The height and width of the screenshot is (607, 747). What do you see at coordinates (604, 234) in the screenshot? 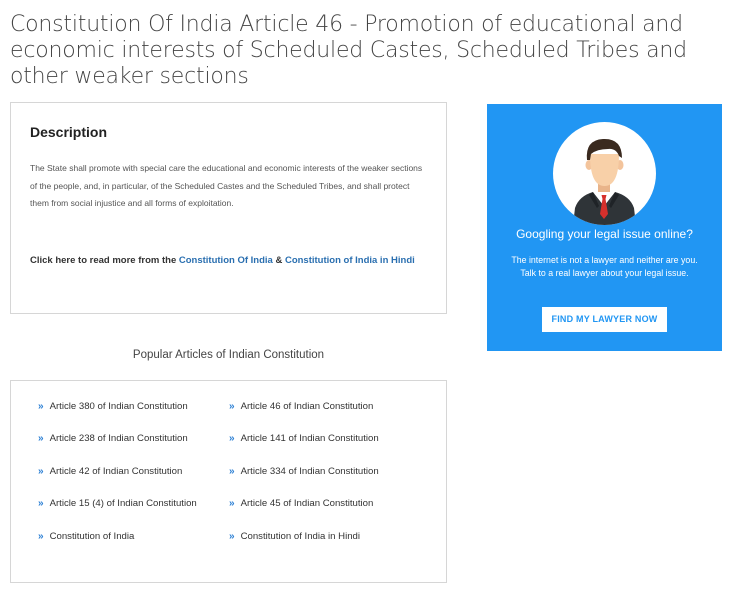
I see `promo-heading: Googling your legal issue online?` at bounding box center [604, 234].